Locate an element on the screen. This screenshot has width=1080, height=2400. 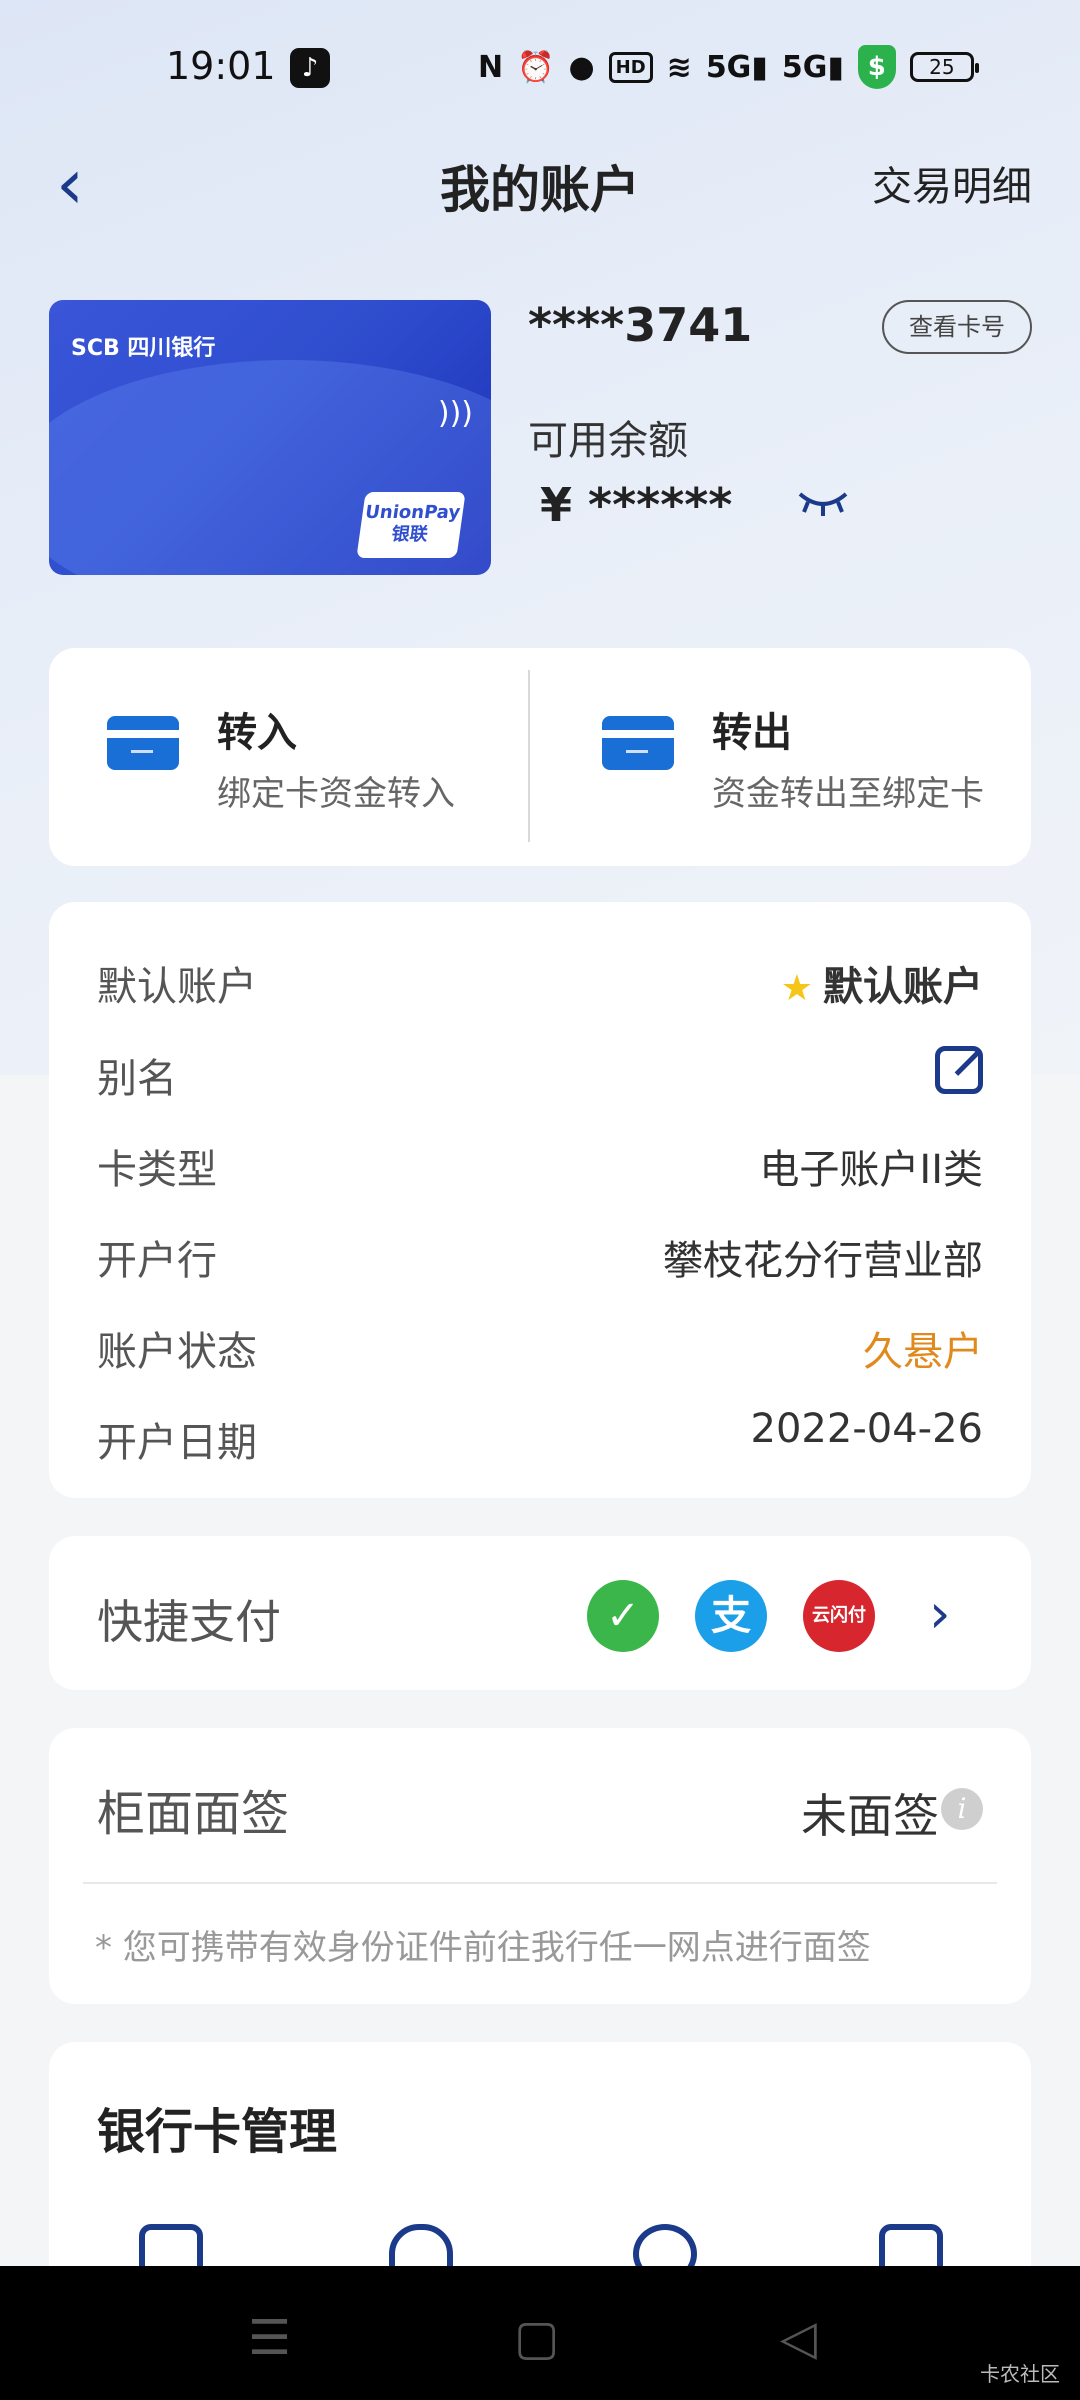
opening-date-value: 2022-04-26 is located at coordinates (866, 1429).